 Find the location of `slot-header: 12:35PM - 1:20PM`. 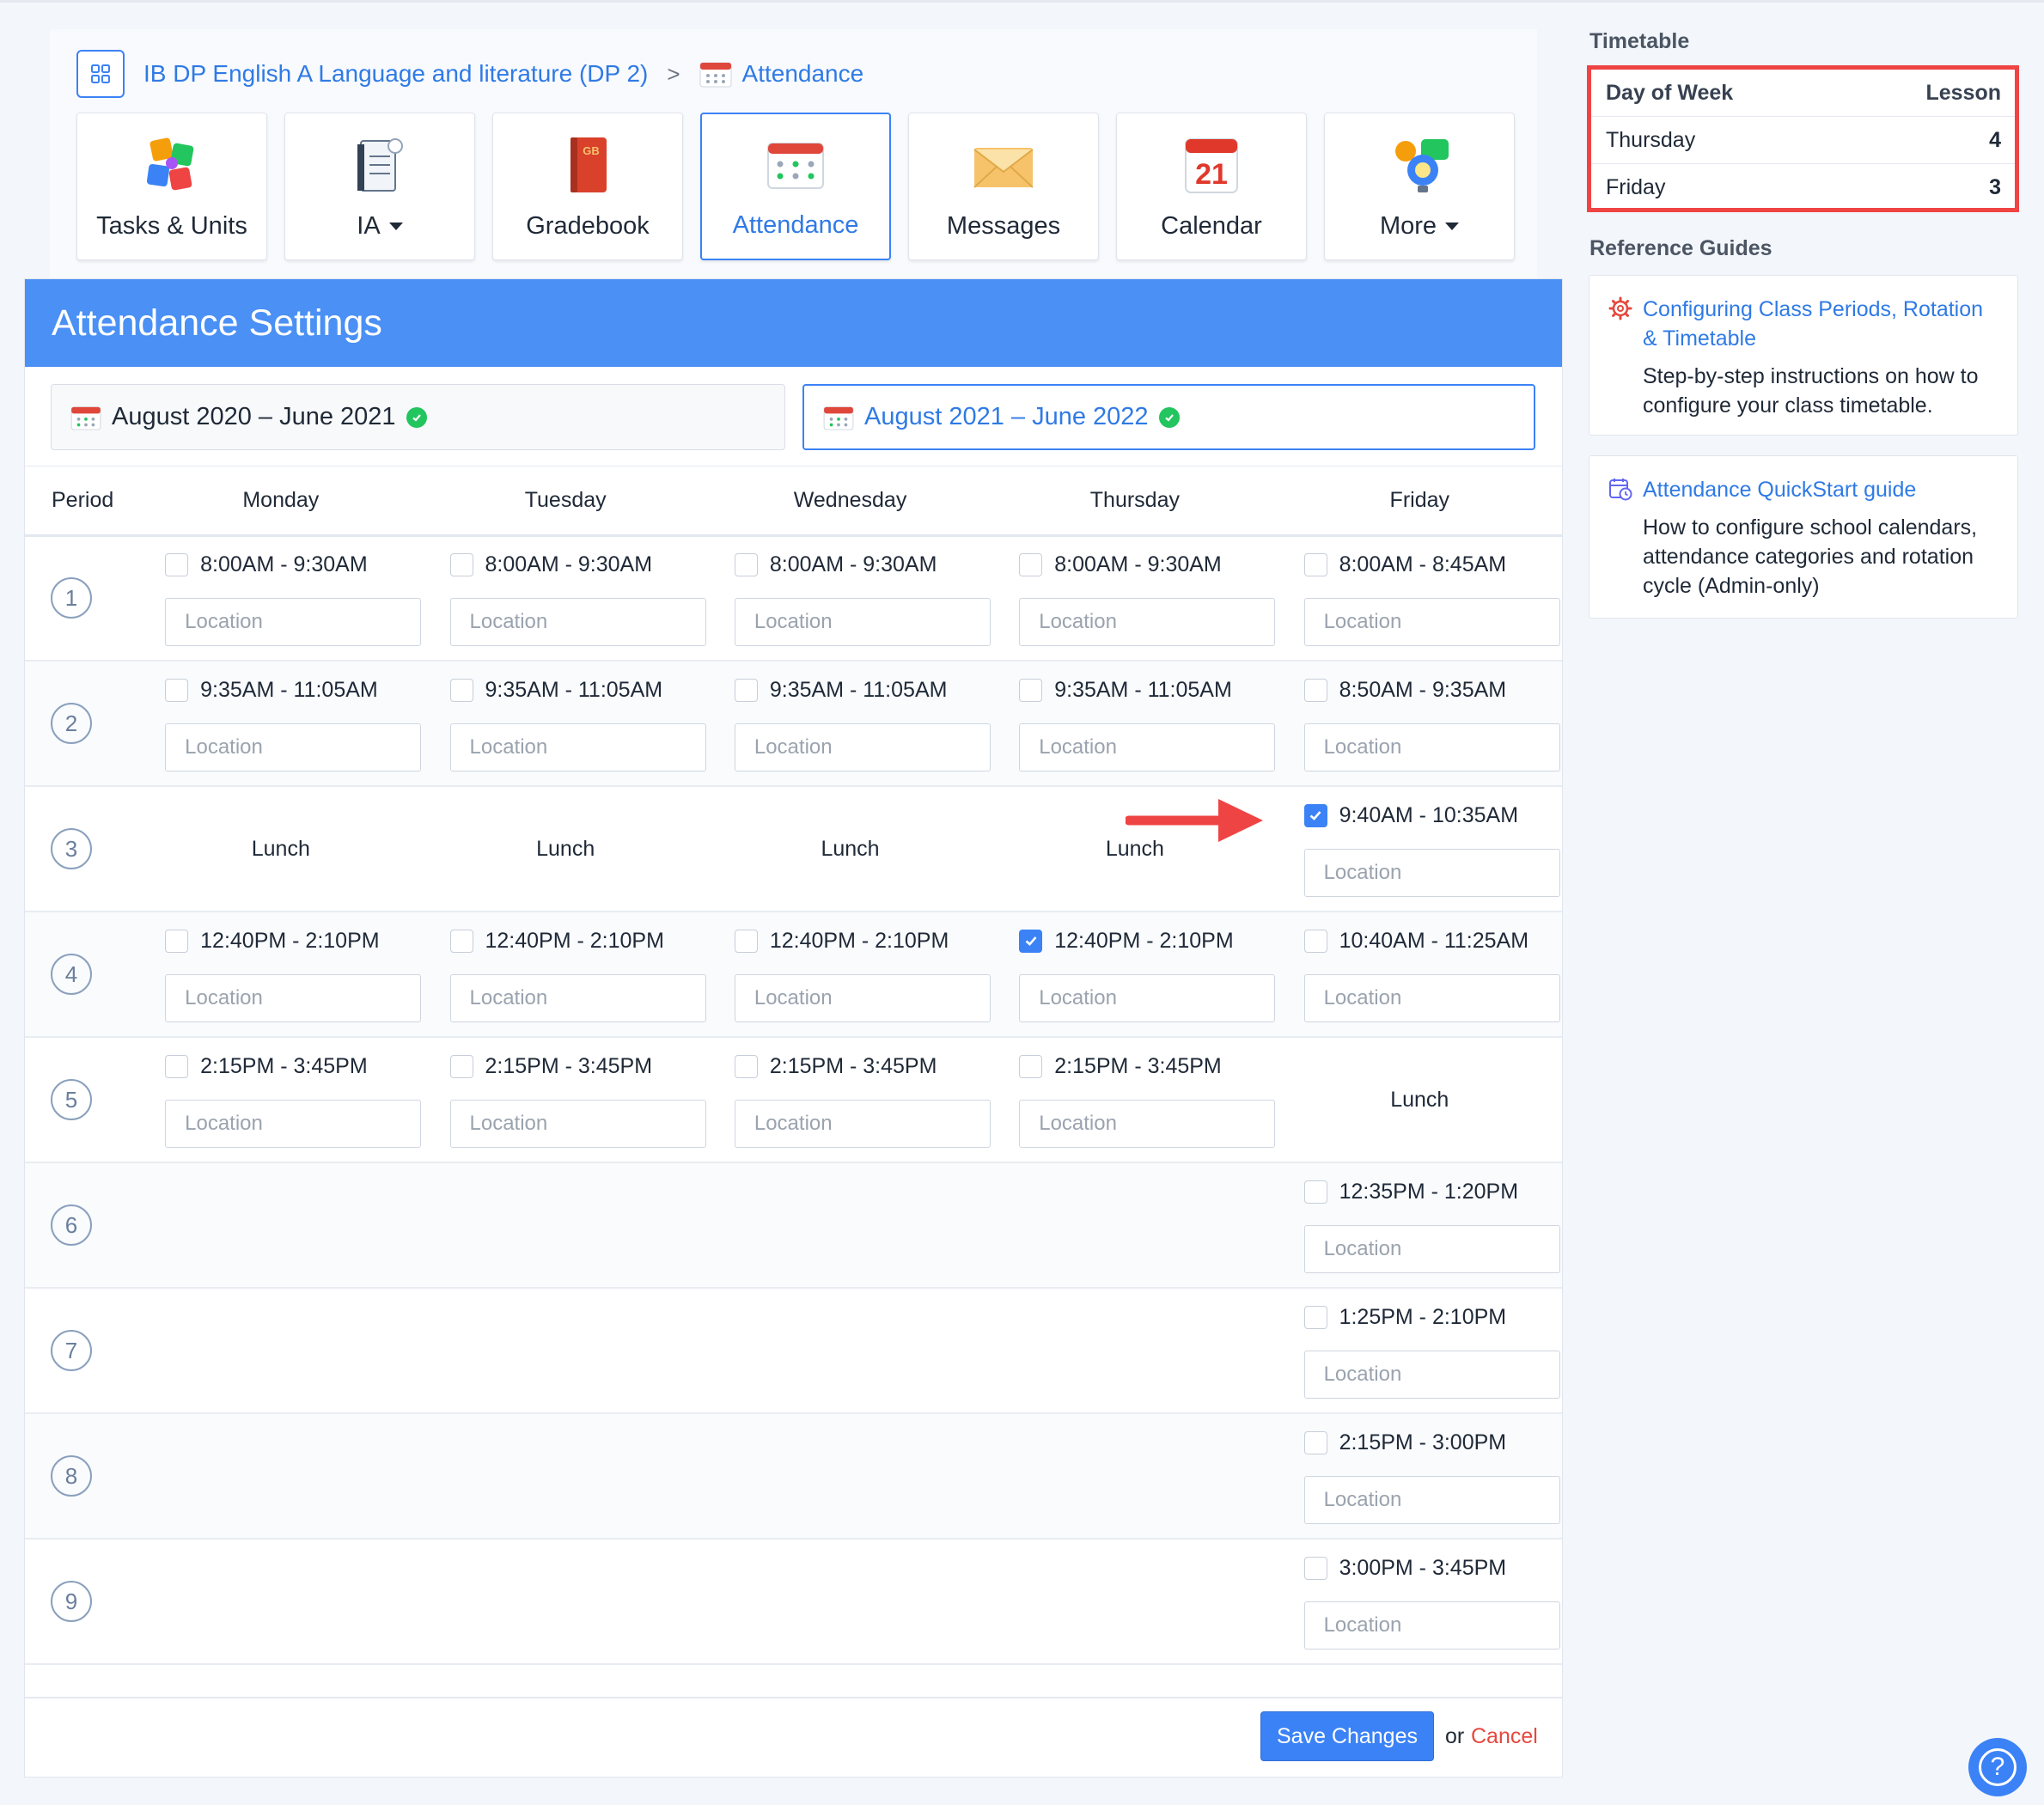

slot-header: 12:35PM - 1:20PM is located at coordinates (1431, 1192).